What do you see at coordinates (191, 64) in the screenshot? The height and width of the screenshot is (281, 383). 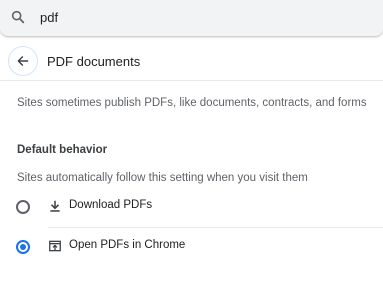 I see `page-header: PDF documents` at bounding box center [191, 64].